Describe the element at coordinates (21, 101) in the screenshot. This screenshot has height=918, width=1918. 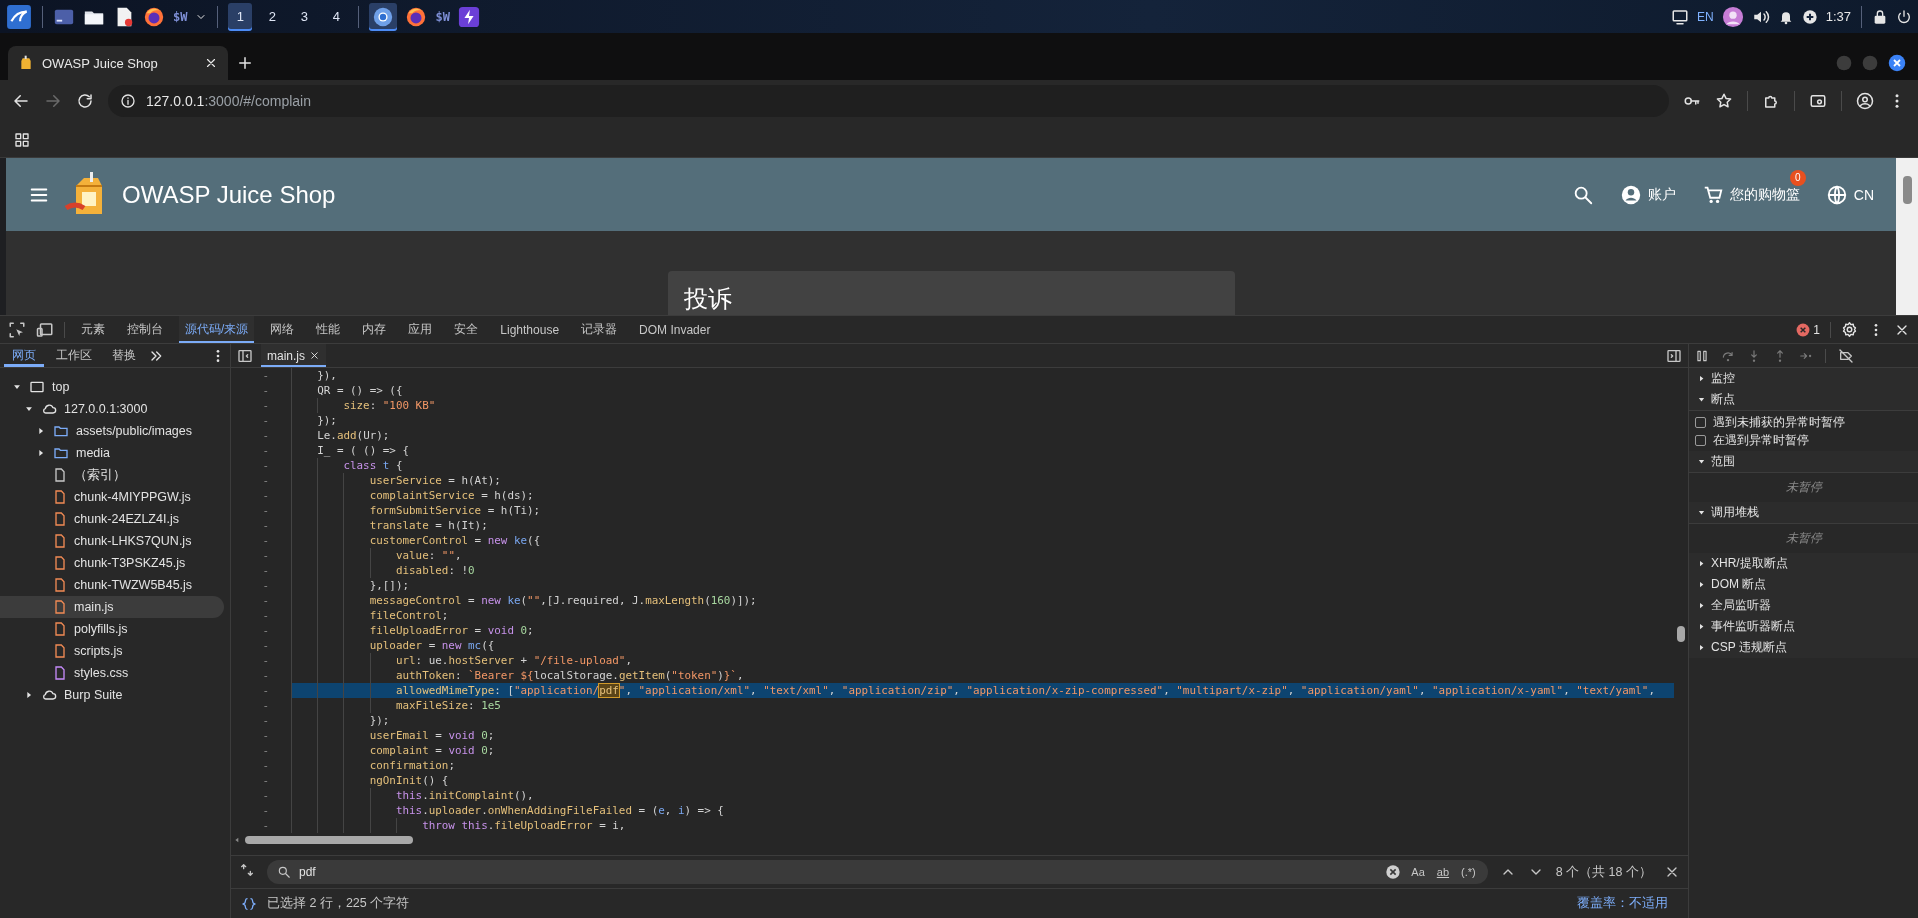
I see `back-arrow-icon` at that location.